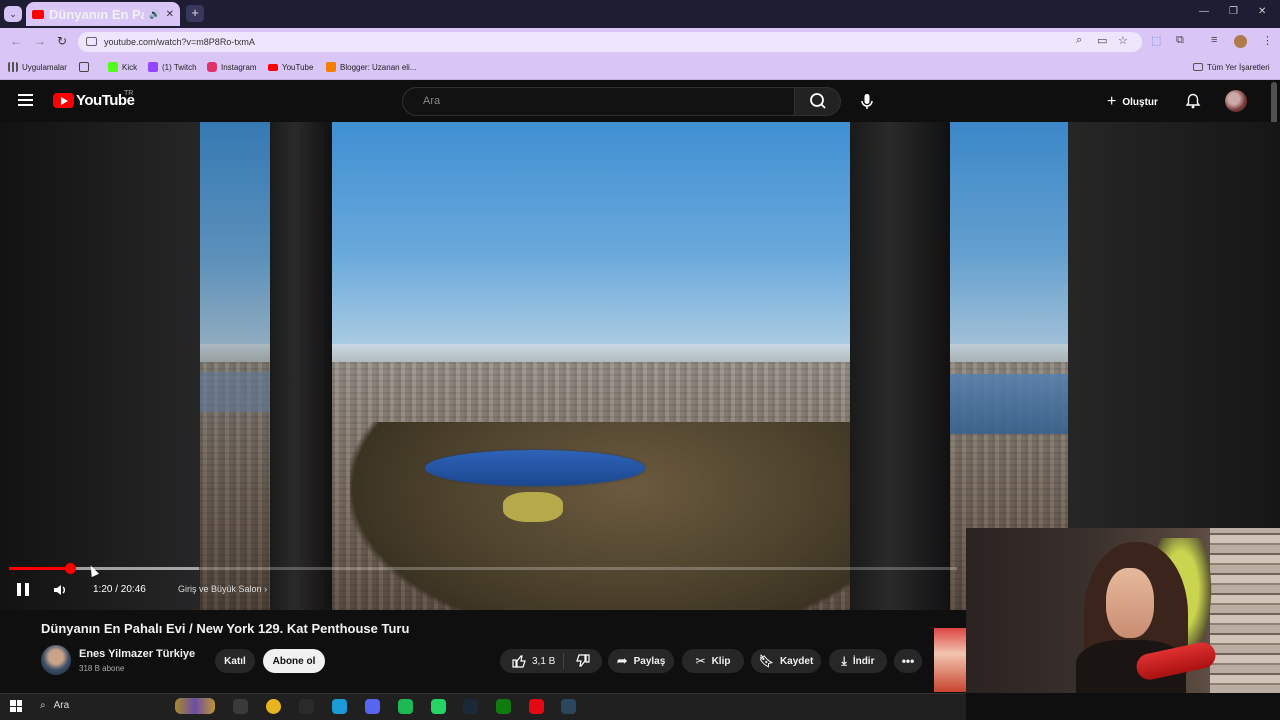 This screenshot has width=1280, height=720. What do you see at coordinates (1240, 41) in the screenshot?
I see `profile-avatar-icon` at bounding box center [1240, 41].